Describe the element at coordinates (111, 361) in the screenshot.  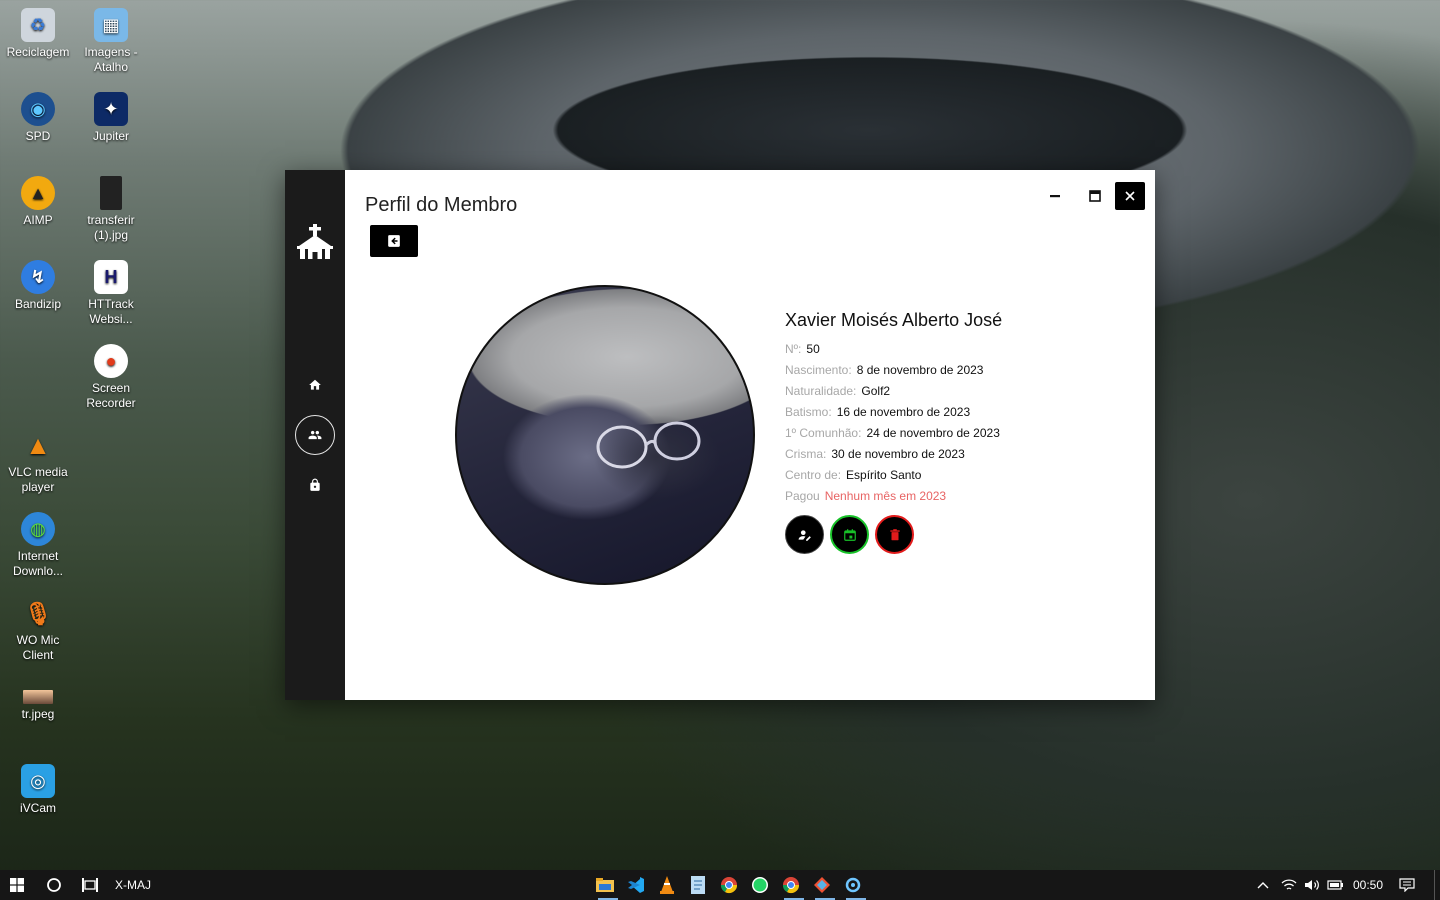
I see `record-icon: ●` at that location.